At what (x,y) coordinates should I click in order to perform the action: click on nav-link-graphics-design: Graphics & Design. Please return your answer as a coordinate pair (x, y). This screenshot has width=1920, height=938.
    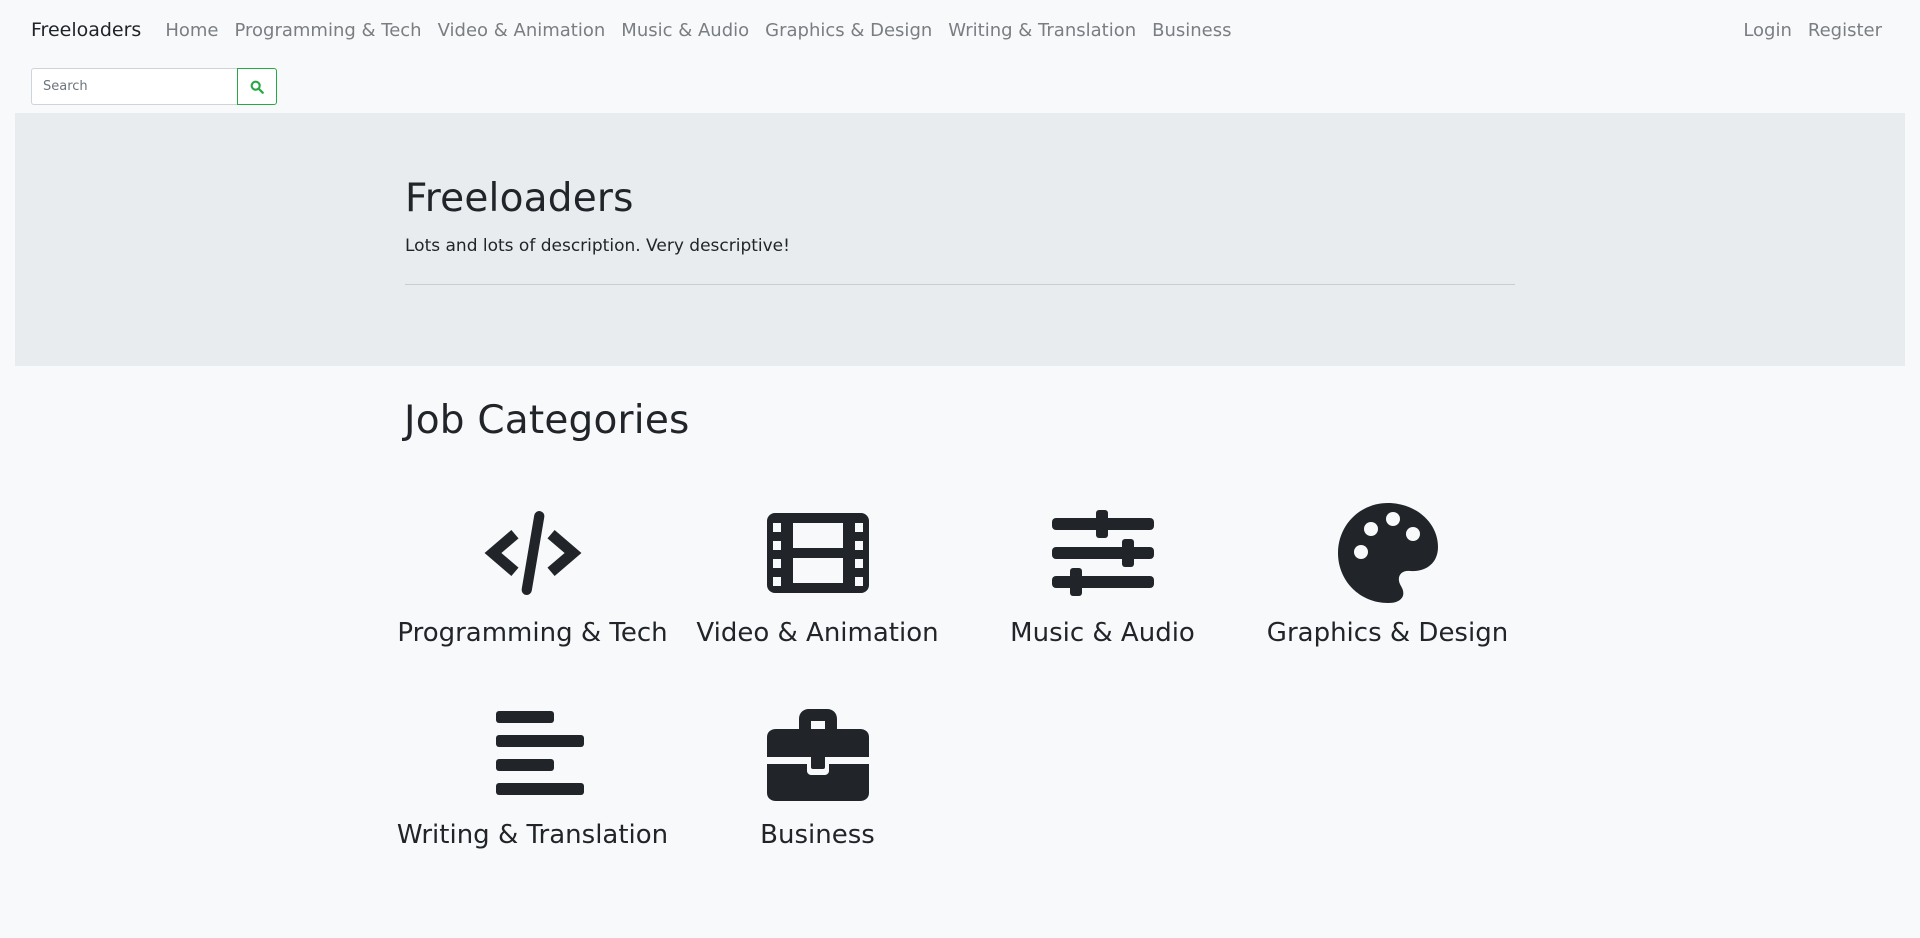
    Looking at the image, I should click on (848, 30).